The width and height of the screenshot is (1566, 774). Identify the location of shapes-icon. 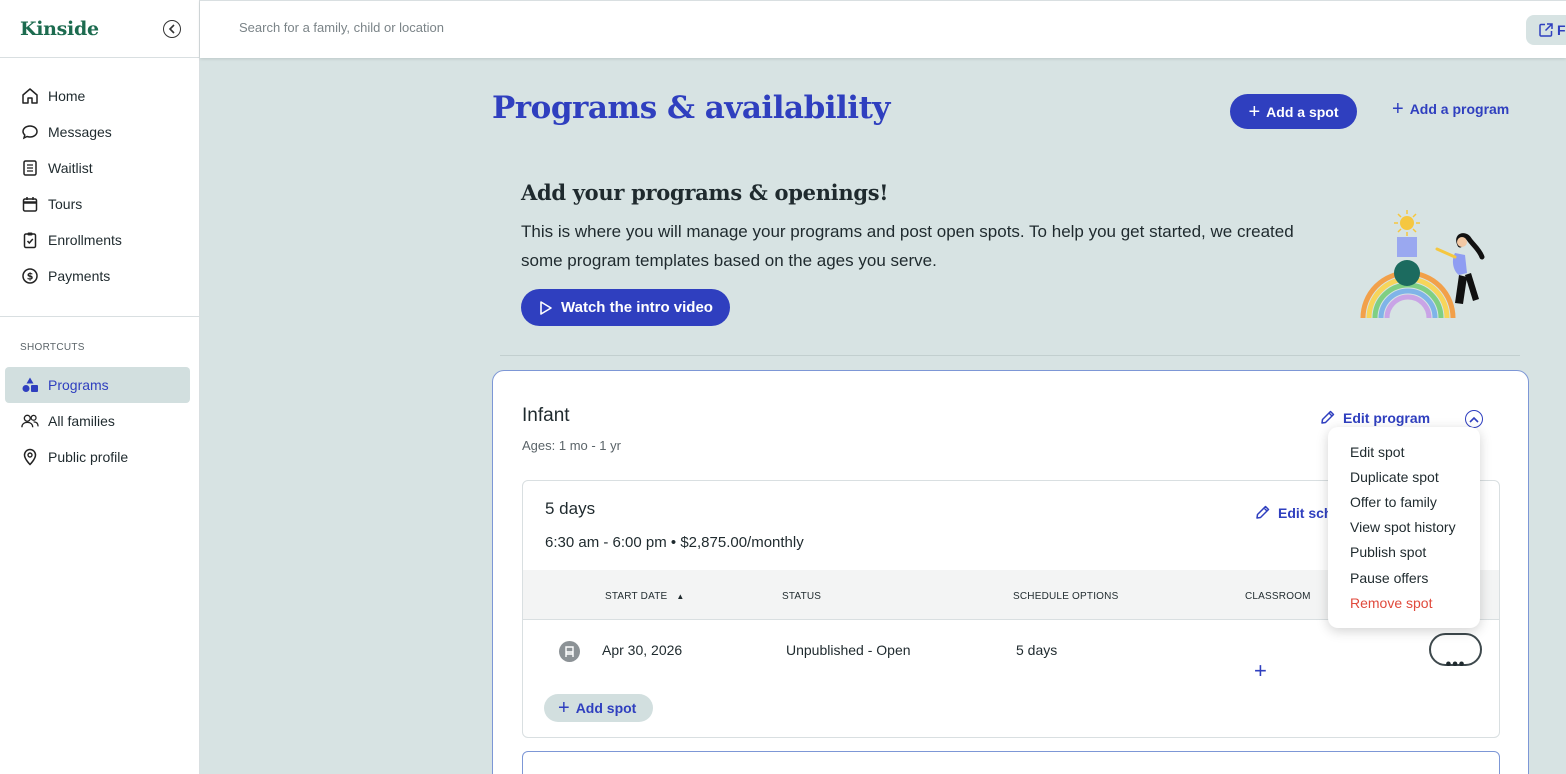
(30, 385).